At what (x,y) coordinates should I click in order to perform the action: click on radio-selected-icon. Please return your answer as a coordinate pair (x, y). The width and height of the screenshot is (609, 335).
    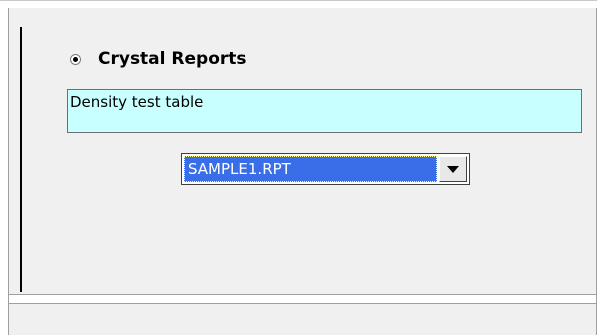
    Looking at the image, I should click on (75, 59).